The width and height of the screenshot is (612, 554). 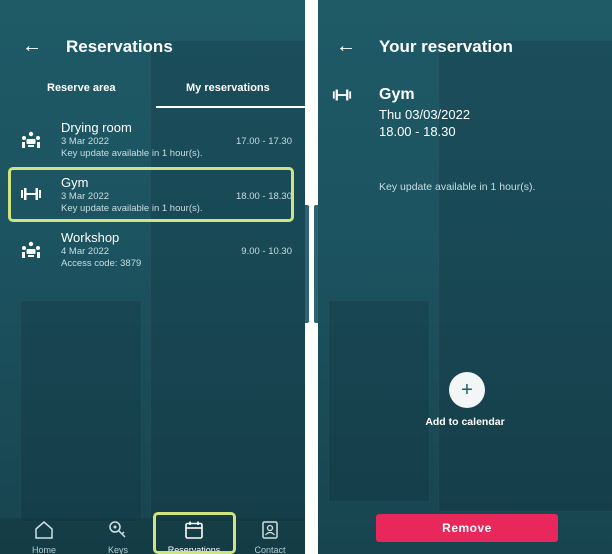 I want to click on nav-keys: Keys, so click(x=118, y=536).